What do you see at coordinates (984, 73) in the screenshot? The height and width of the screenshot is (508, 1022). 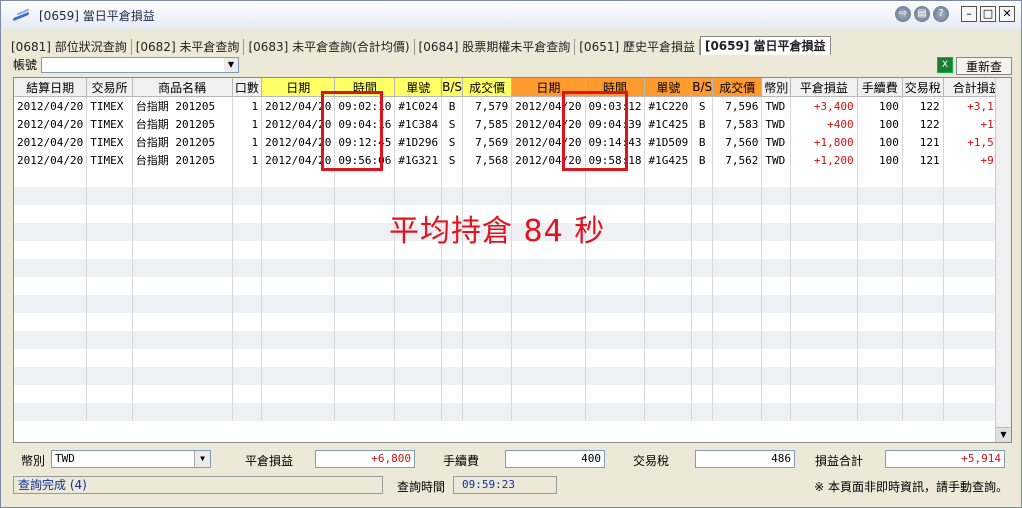 I see `refresh-button: 重新查詢` at bounding box center [984, 73].